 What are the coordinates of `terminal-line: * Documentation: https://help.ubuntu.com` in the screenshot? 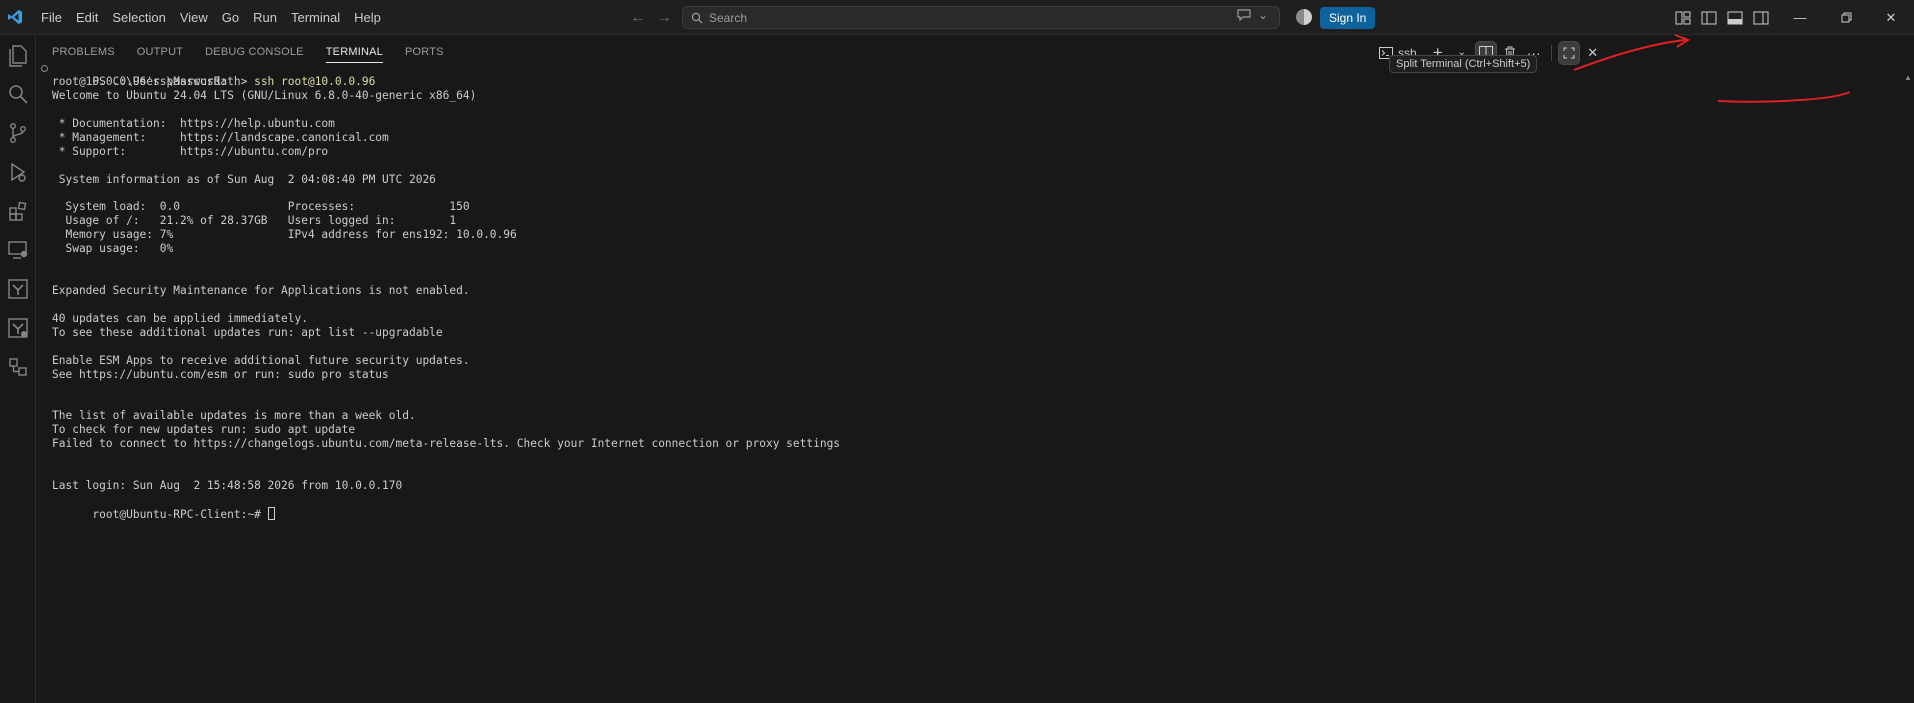 It's located at (193, 123).